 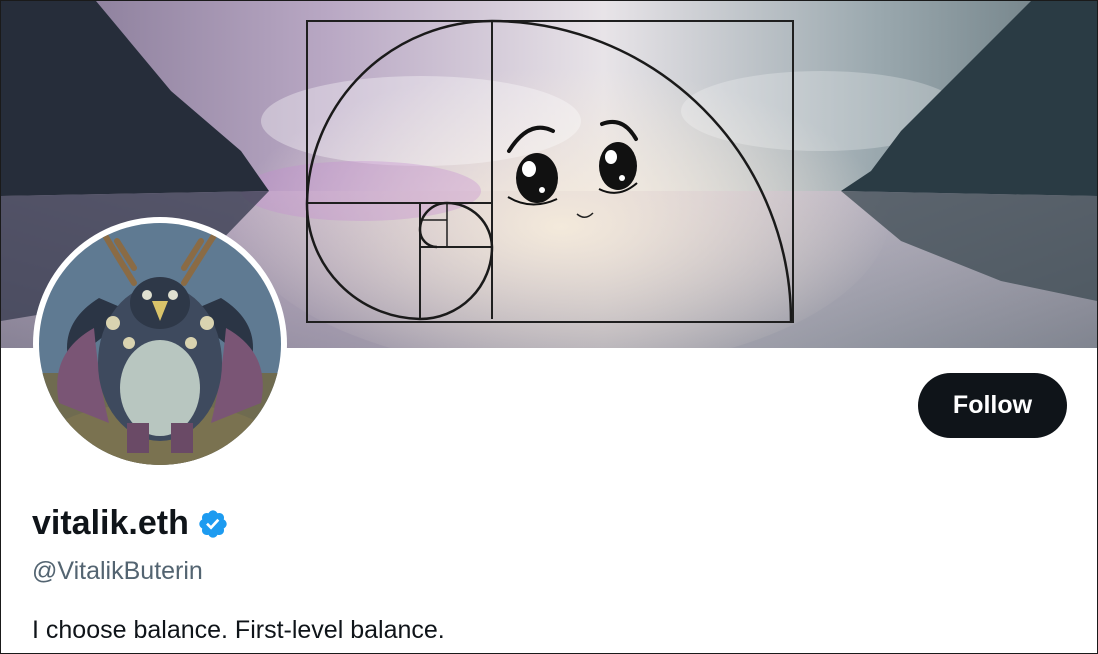 What do you see at coordinates (238, 630) in the screenshot?
I see `profile-bio: I choose balance. First-level balance.` at bounding box center [238, 630].